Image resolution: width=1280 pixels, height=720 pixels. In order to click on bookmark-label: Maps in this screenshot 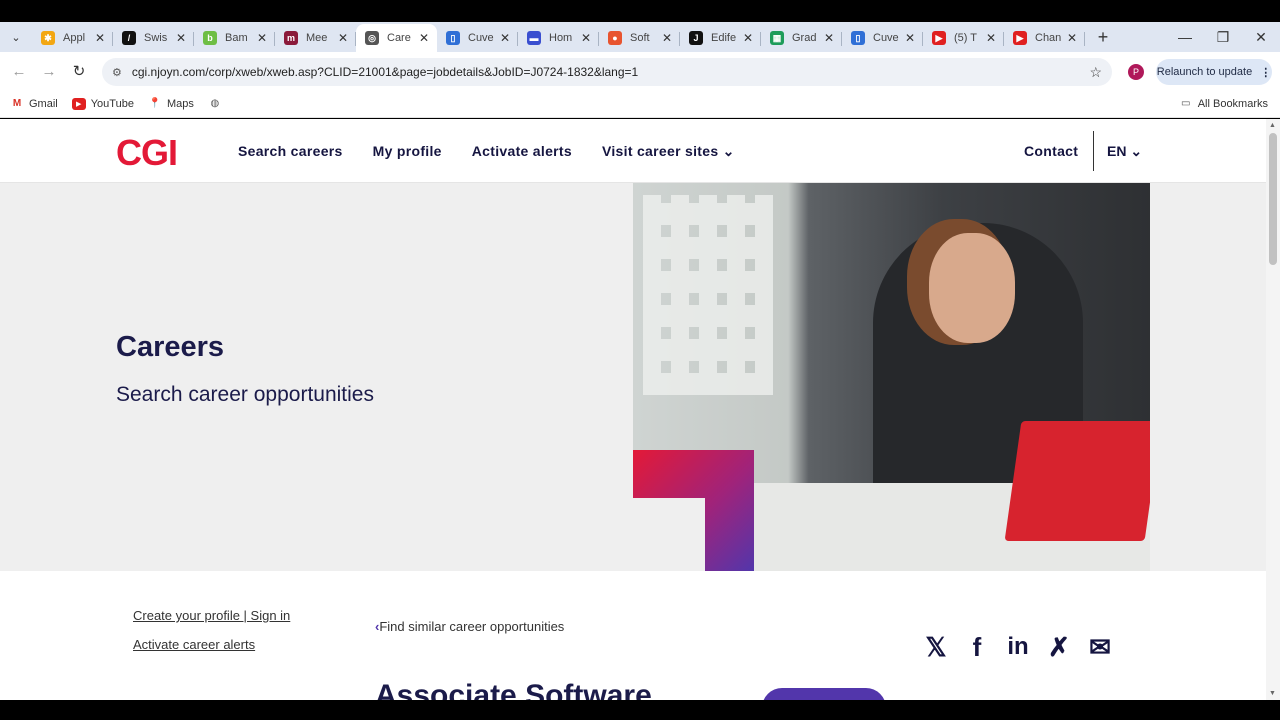, I will do `click(180, 103)`.